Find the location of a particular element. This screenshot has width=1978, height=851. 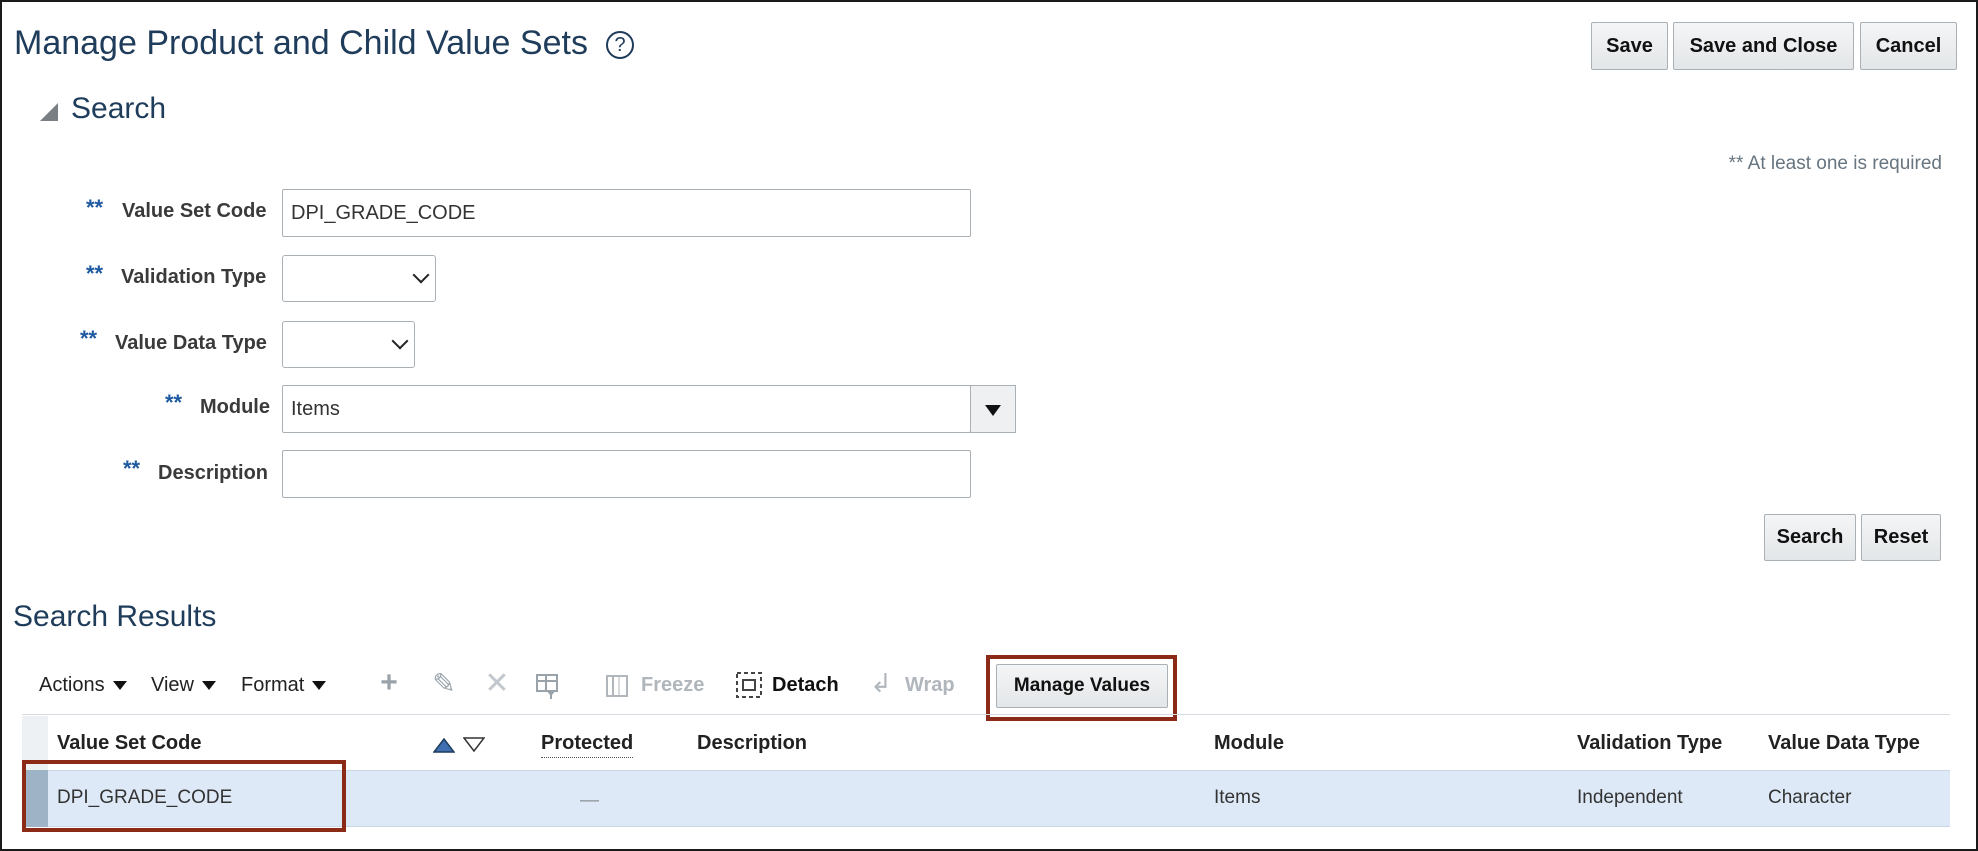

column-header-value-data-type: Value Data Type is located at coordinates (1844, 743).